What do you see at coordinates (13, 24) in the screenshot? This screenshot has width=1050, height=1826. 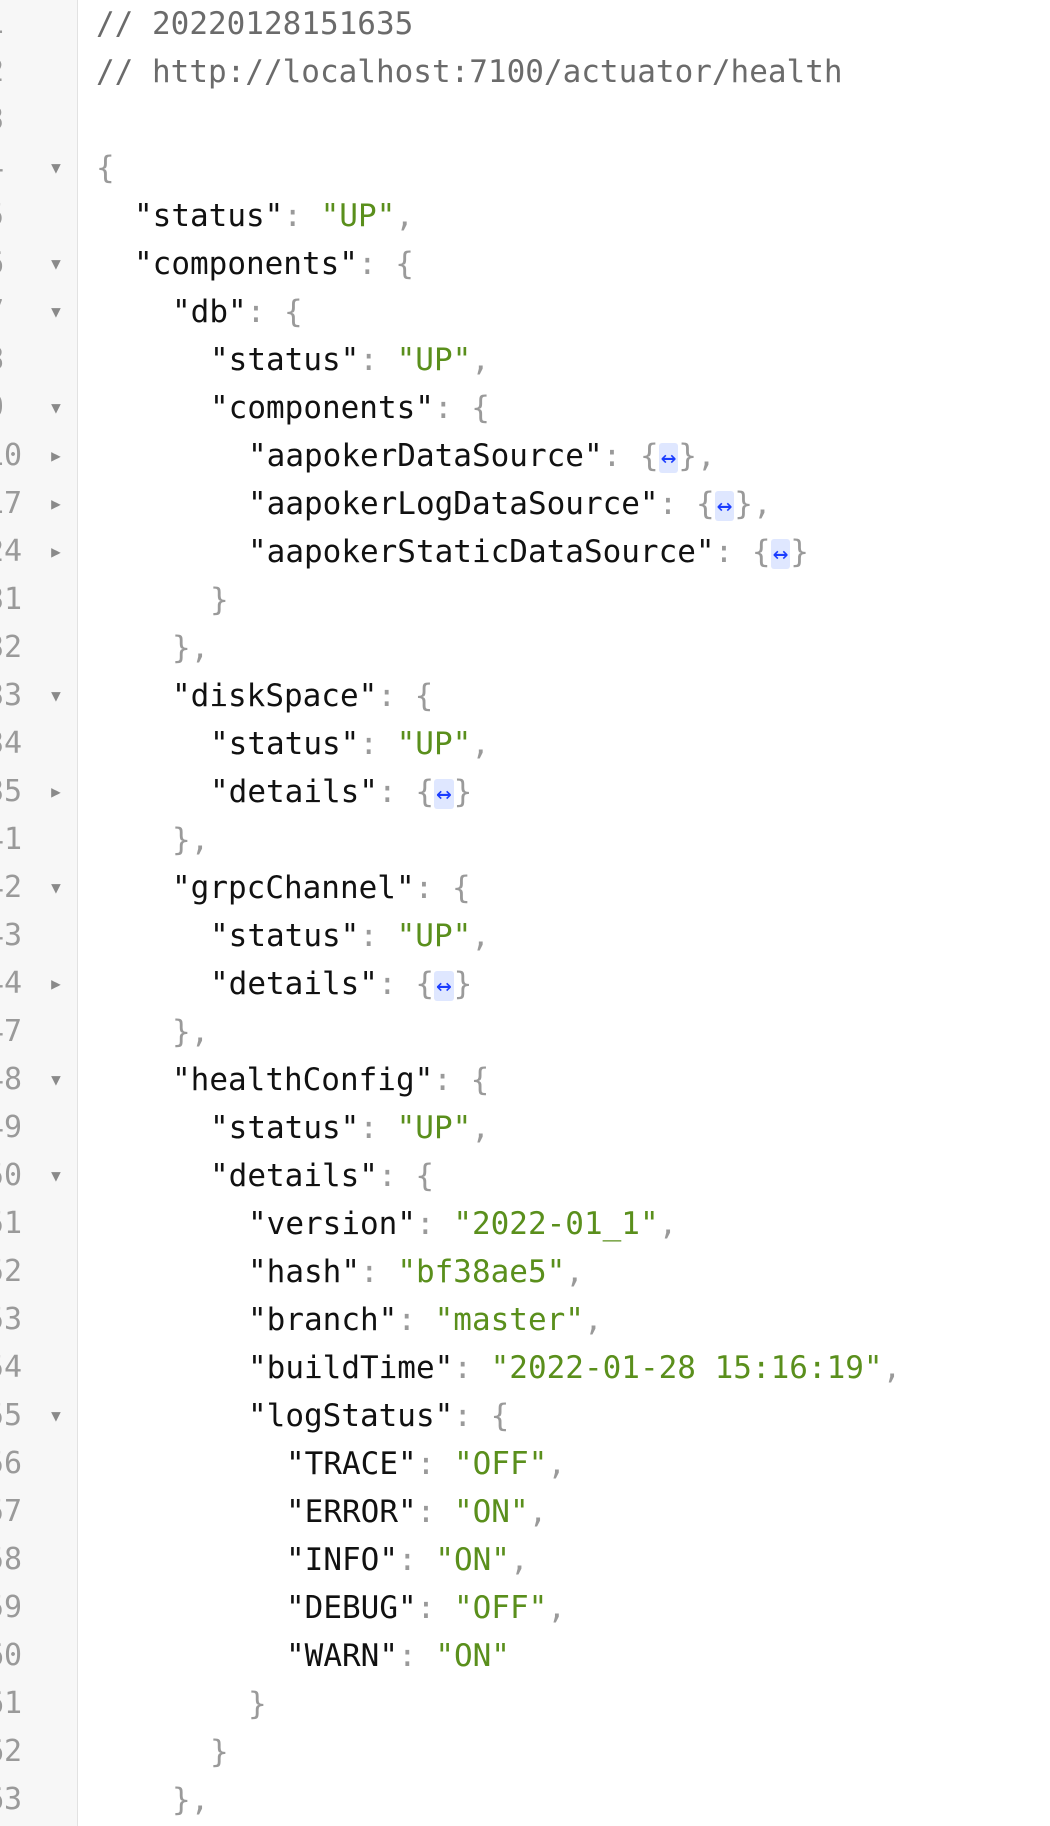 I see `line-number: 1` at bounding box center [13, 24].